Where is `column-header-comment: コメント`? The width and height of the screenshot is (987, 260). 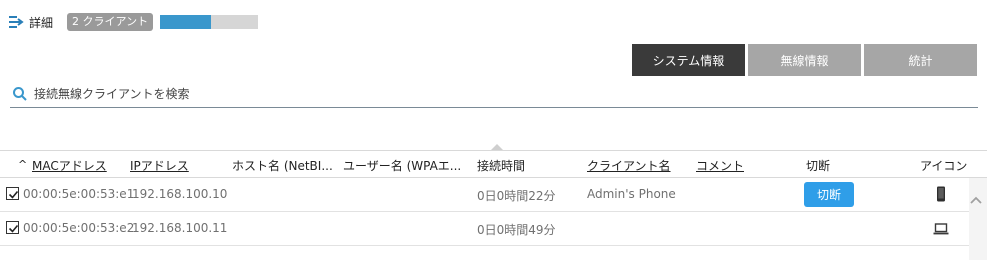
column-header-comment: コメント is located at coordinates (720, 165).